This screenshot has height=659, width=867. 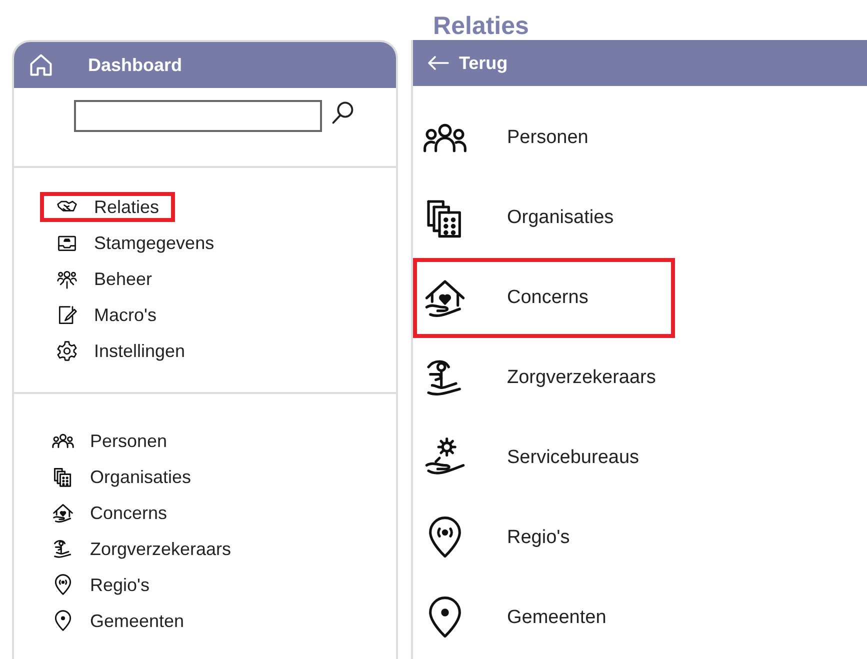 What do you see at coordinates (198, 116) in the screenshot?
I see `search-field` at bounding box center [198, 116].